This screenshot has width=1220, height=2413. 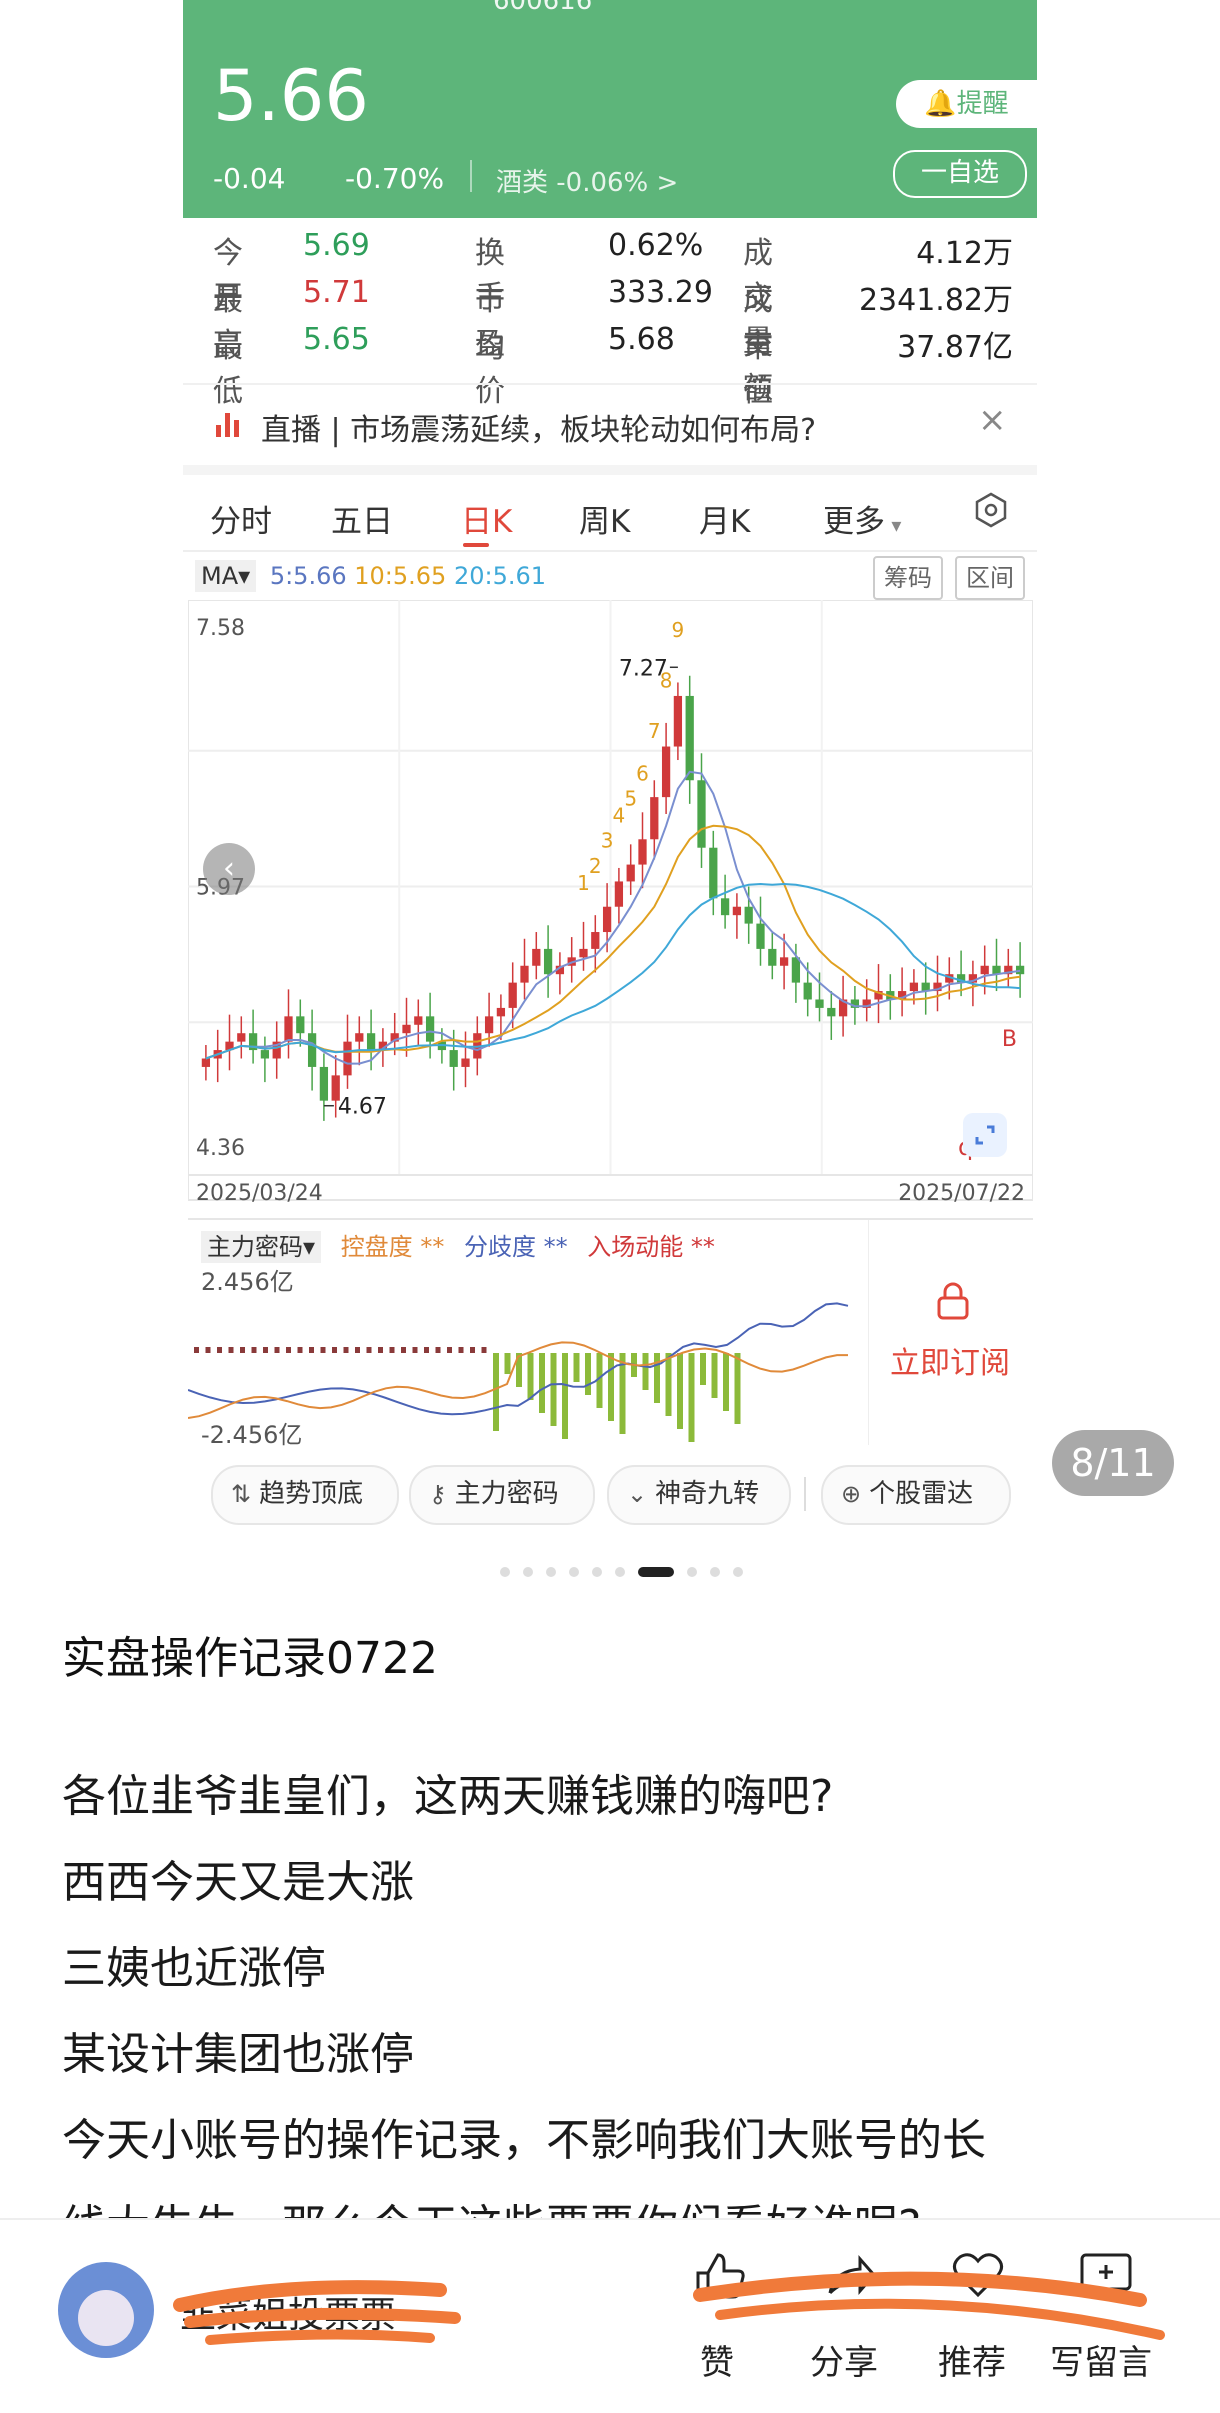 I want to click on range-button: 区间, so click(x=990, y=578).